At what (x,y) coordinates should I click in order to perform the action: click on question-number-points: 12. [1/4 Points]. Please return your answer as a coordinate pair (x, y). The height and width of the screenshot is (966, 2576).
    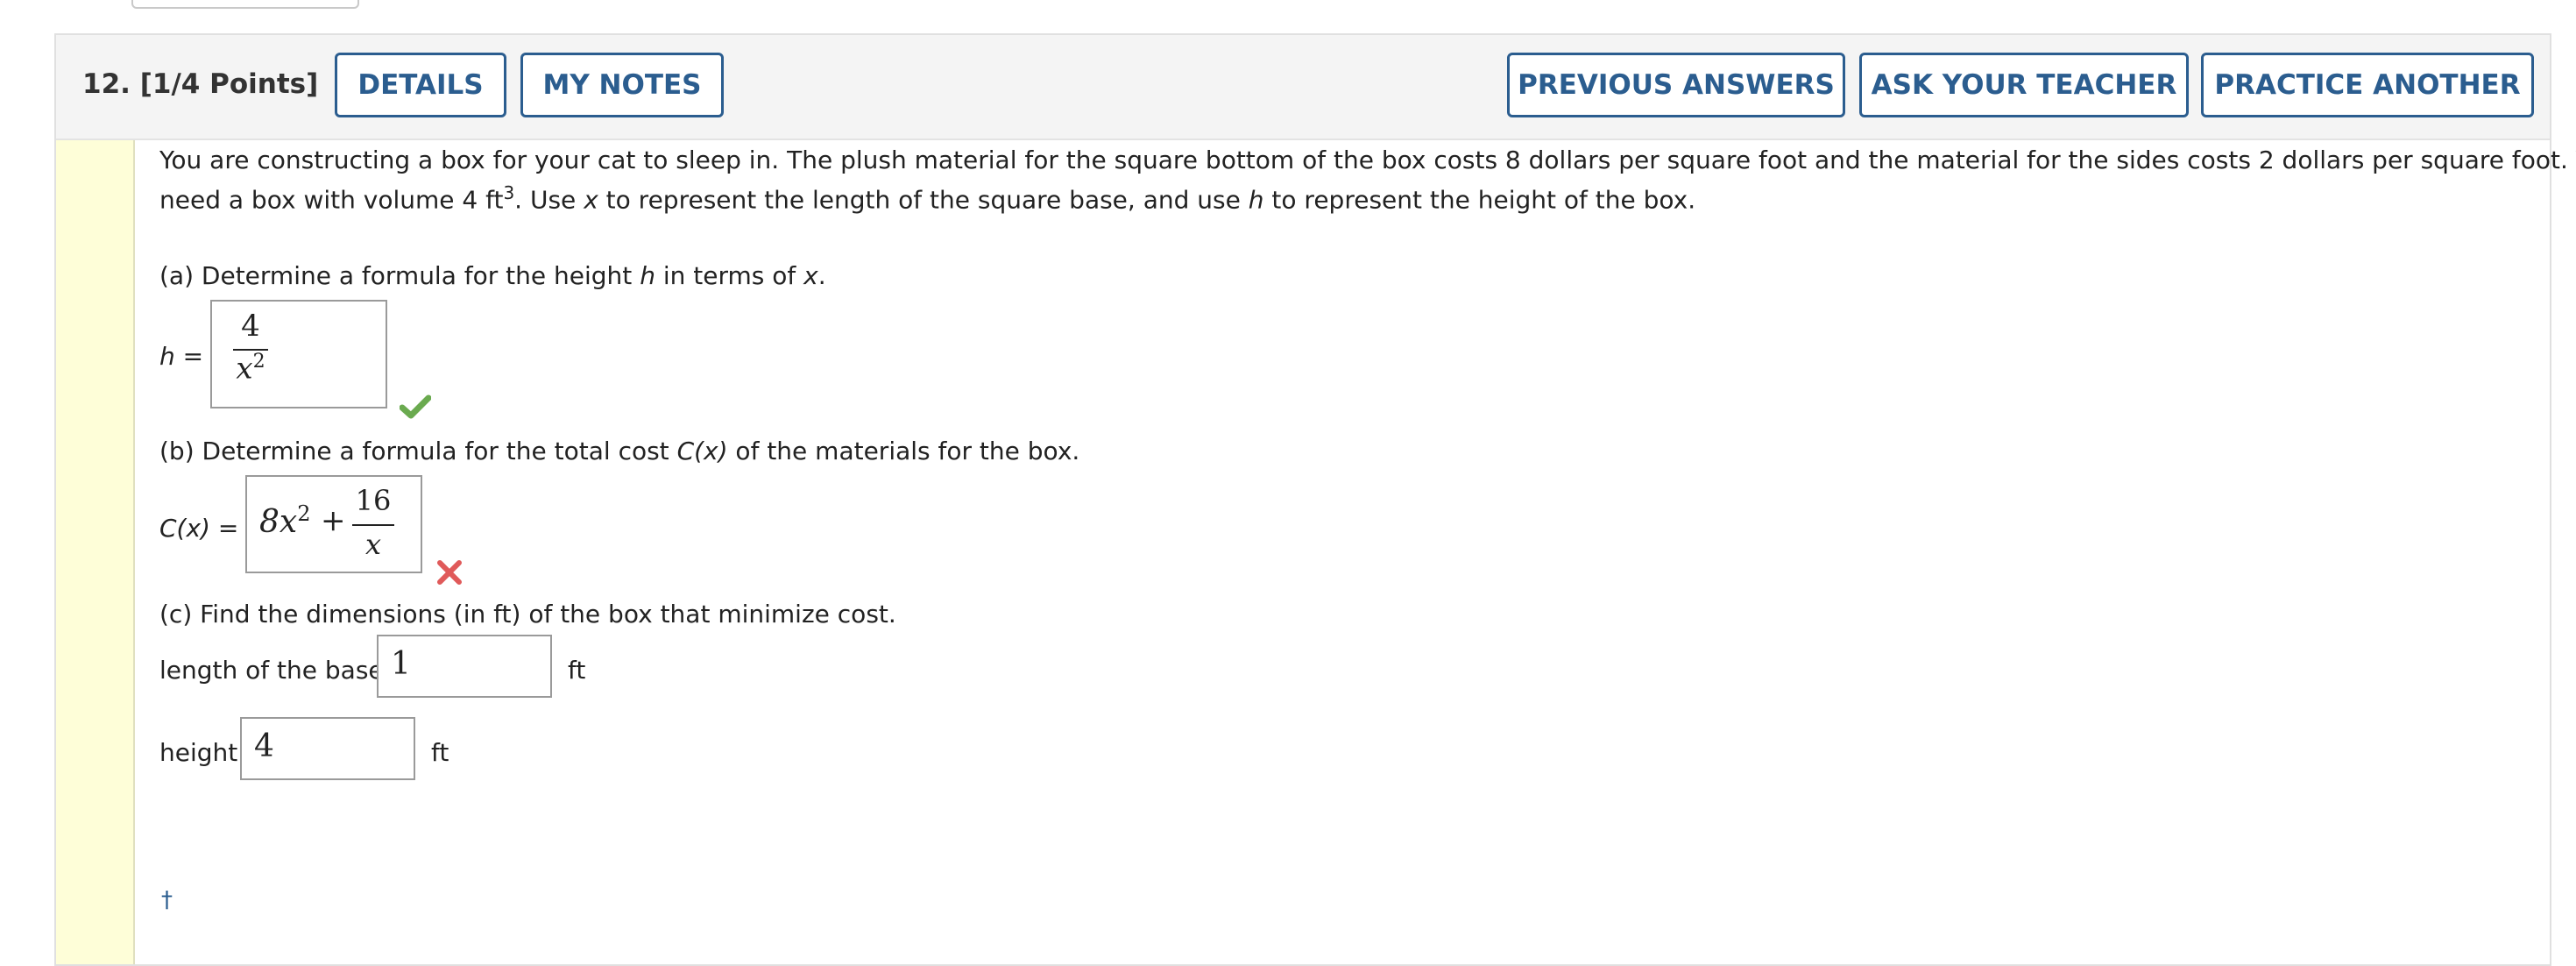
    Looking at the image, I should click on (200, 84).